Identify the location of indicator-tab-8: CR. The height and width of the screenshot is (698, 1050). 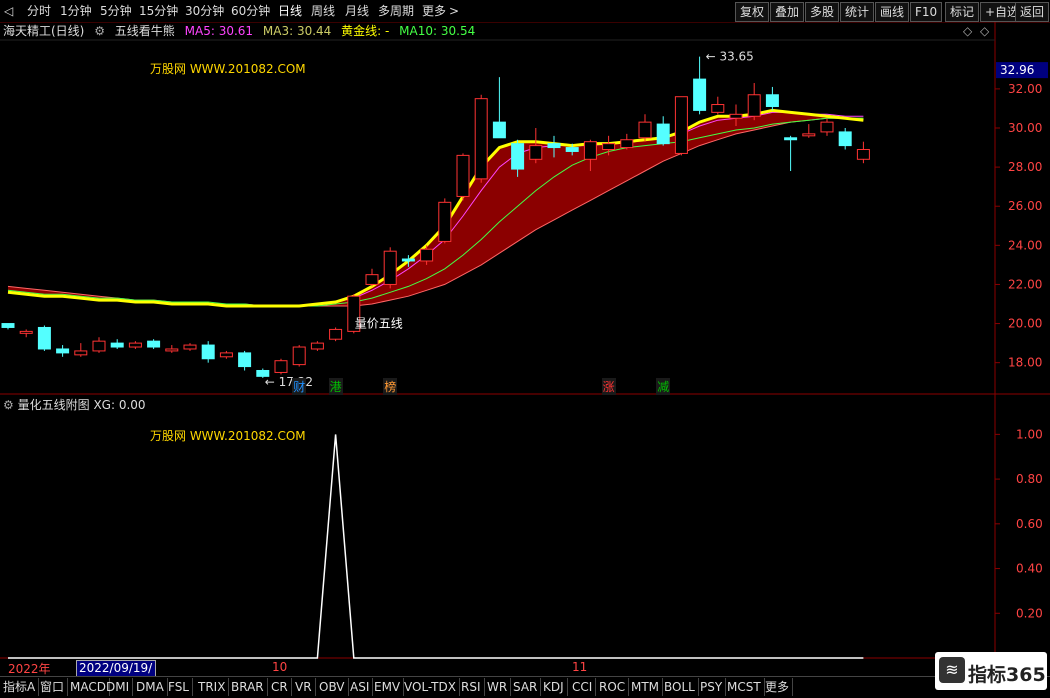
(280, 687).